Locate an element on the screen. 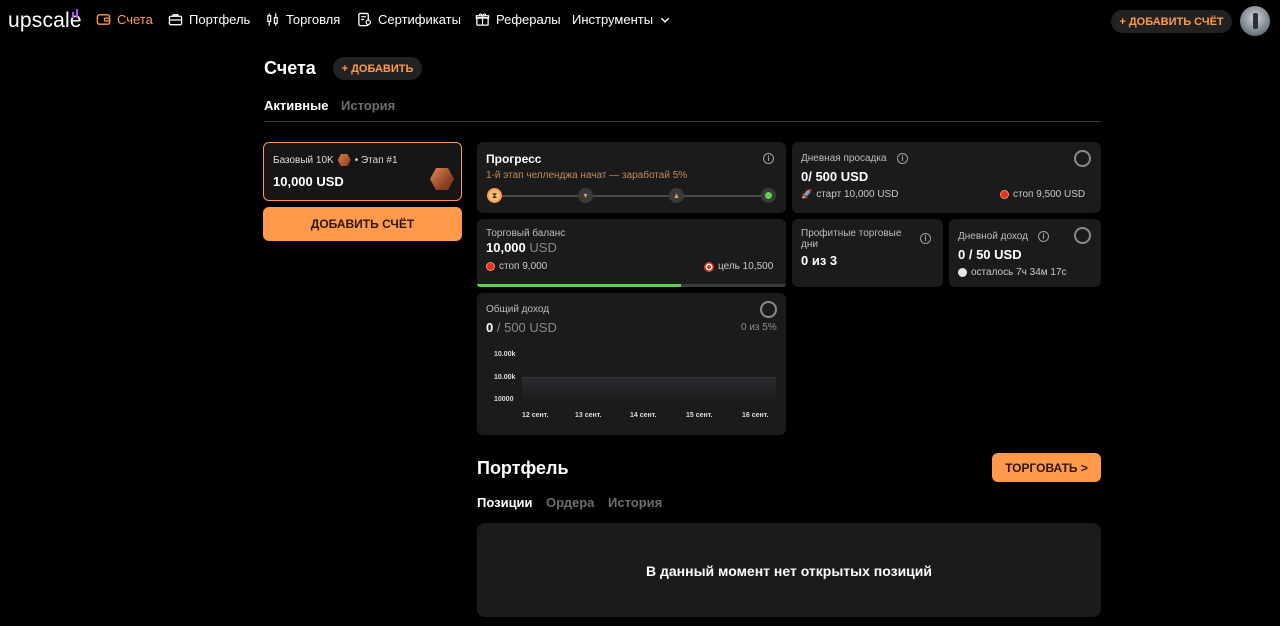  account-card: Базовый 10K • Этап #1 10,000 USD is located at coordinates (362, 171).